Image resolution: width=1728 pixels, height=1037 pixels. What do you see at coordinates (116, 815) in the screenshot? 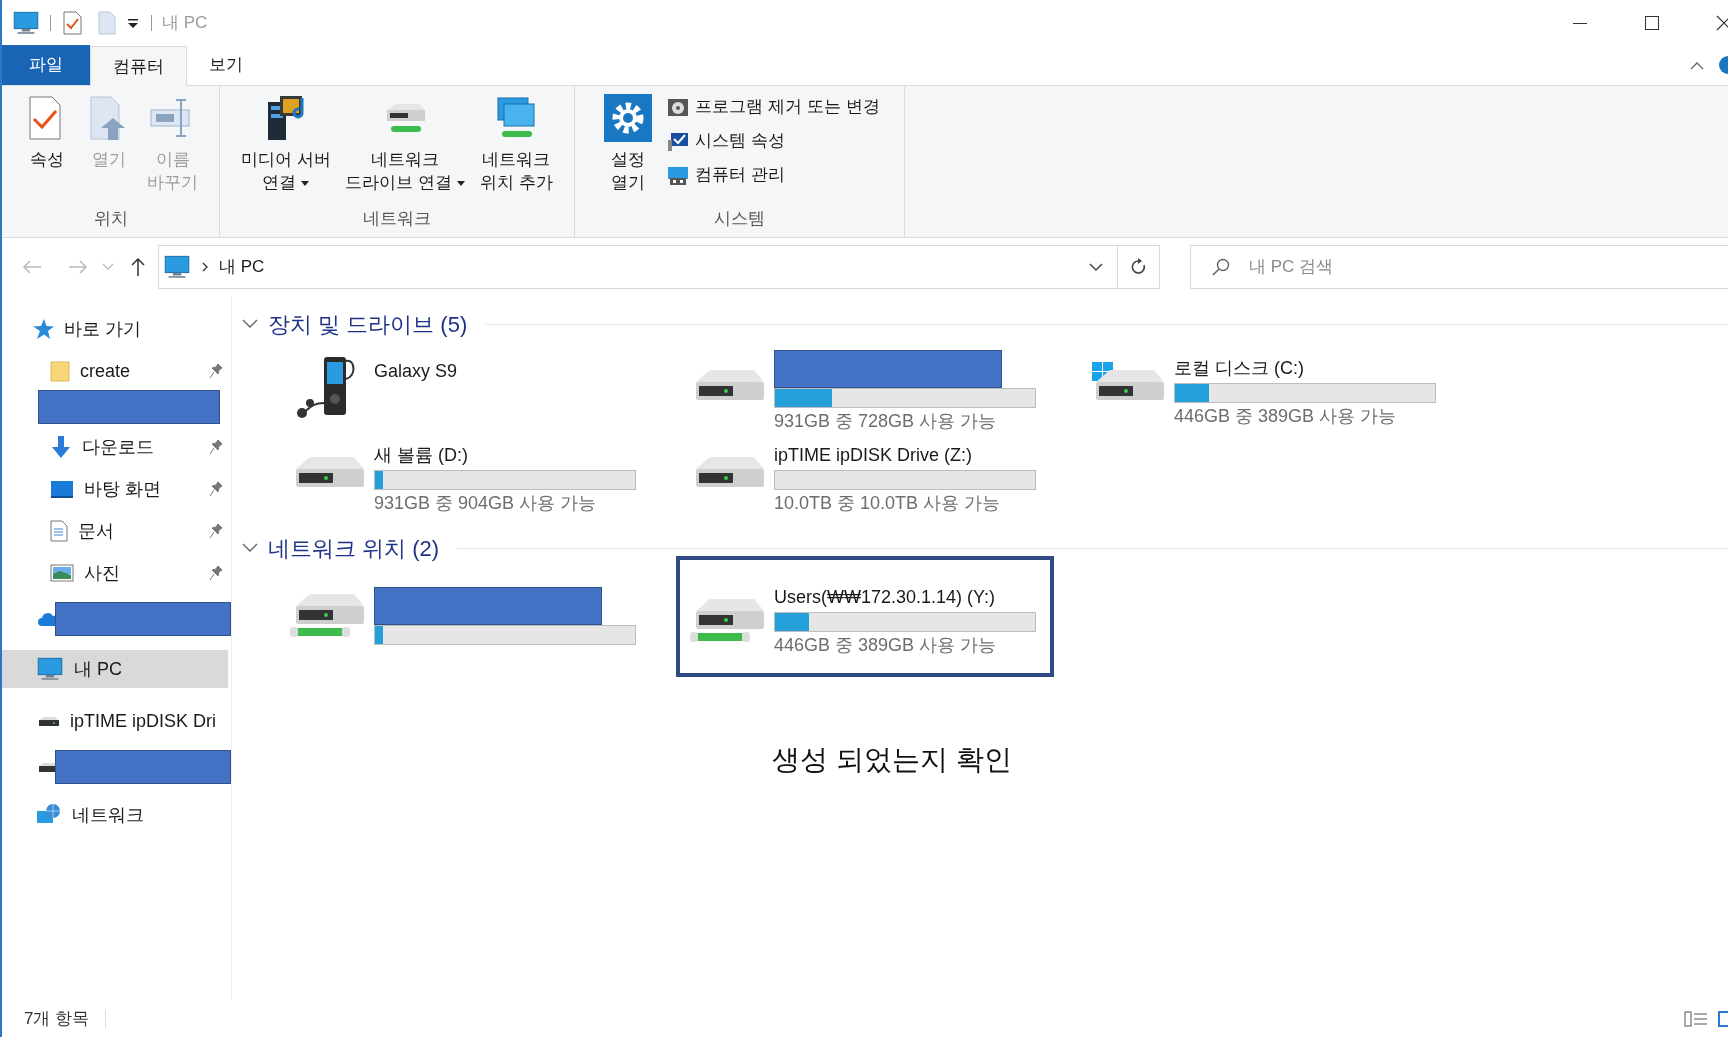
I see `sidebar-item: 네트워크` at bounding box center [116, 815].